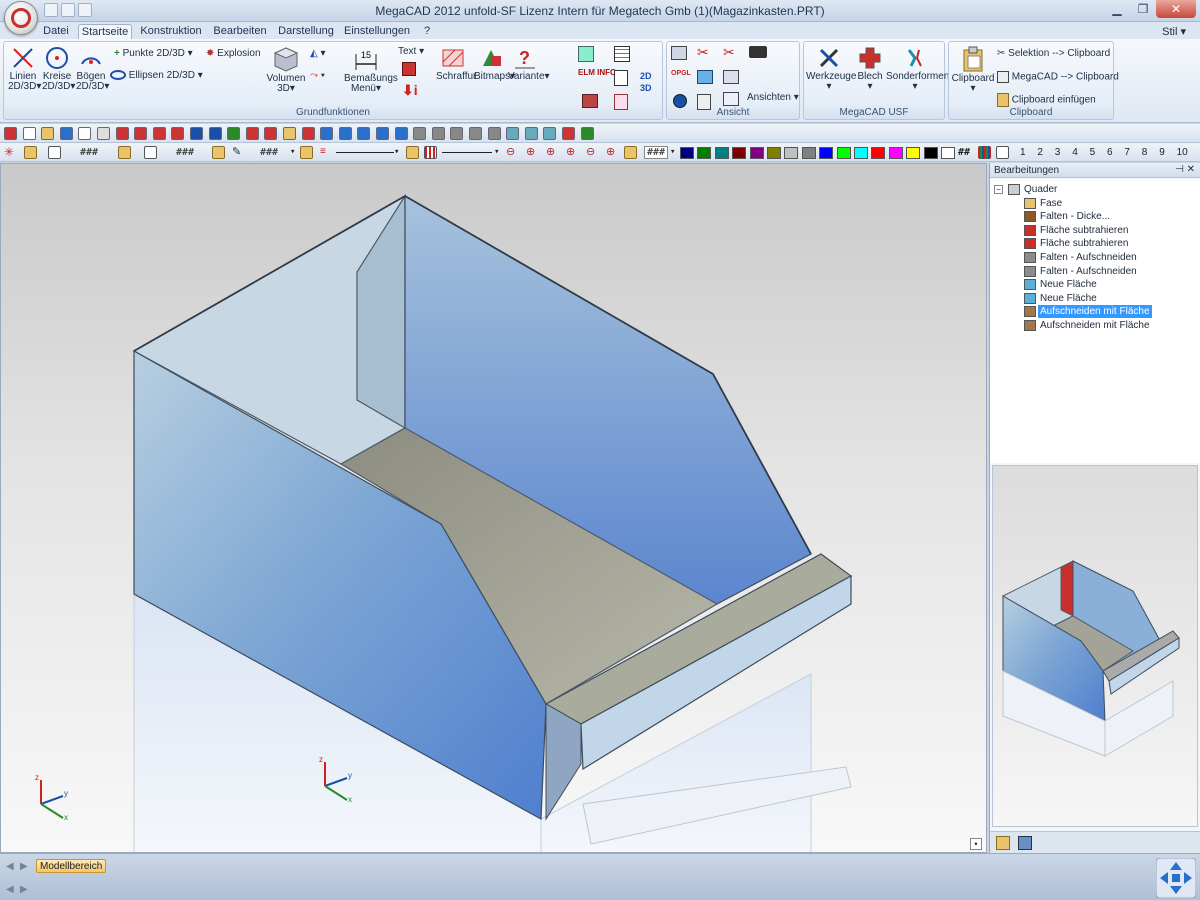 This screenshot has width=1200, height=900. Describe the element at coordinates (621, 80) in the screenshot. I see `doc-tool-button` at that location.